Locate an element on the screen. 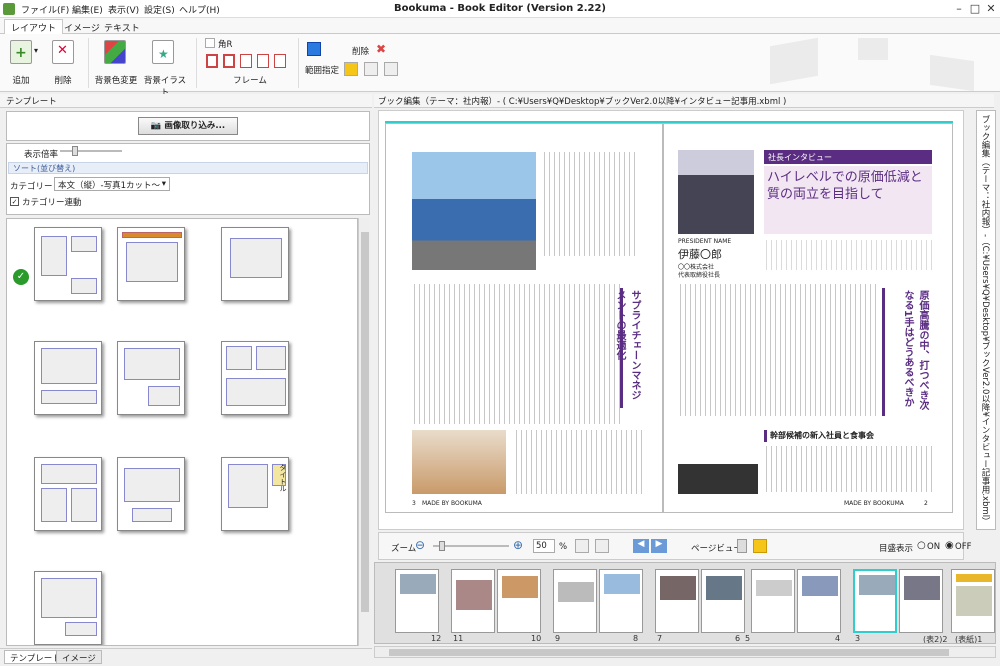  president-name: 伊藤〇郎 is located at coordinates (700, 254).